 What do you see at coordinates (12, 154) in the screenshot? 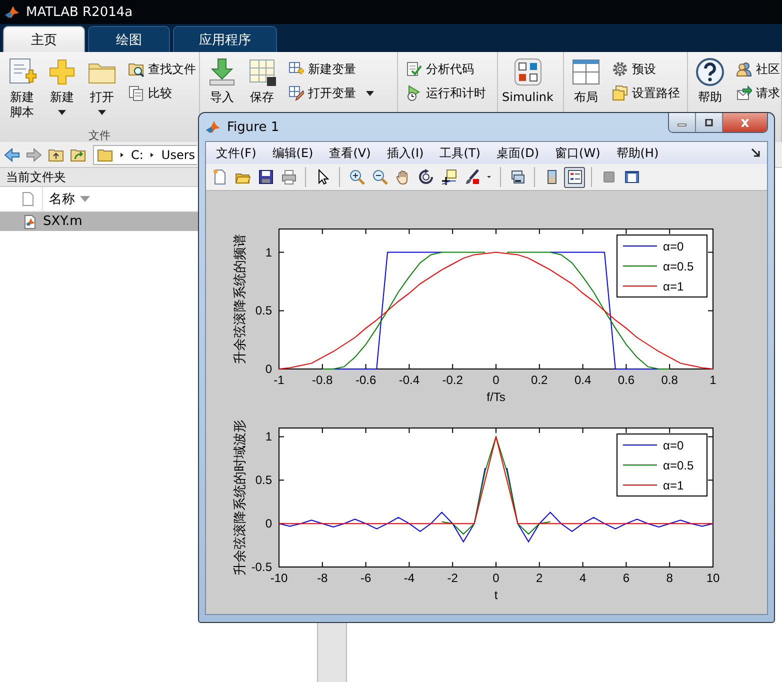
I see `back-icon` at bounding box center [12, 154].